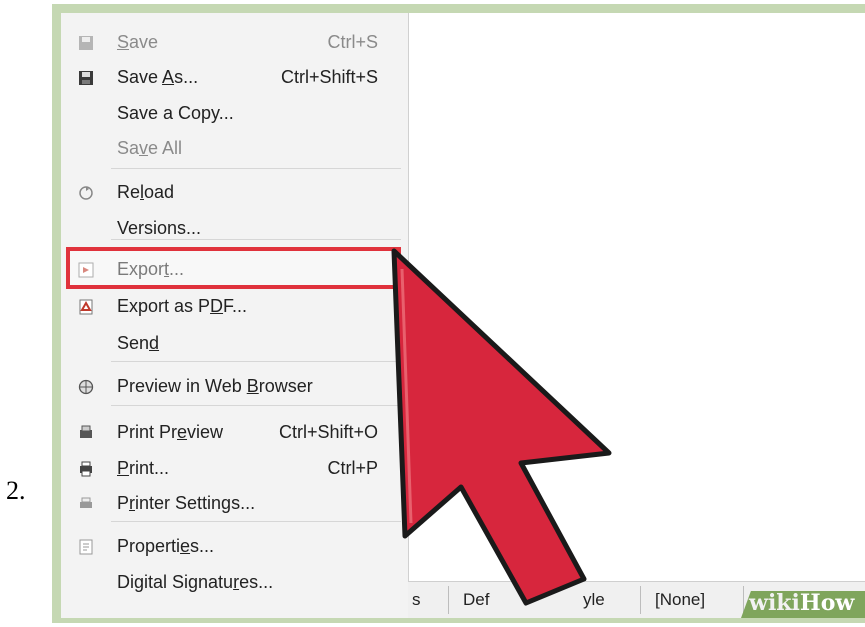 This screenshot has width=865, height=627. What do you see at coordinates (86, 387) in the screenshot?
I see `globe-icon` at bounding box center [86, 387].